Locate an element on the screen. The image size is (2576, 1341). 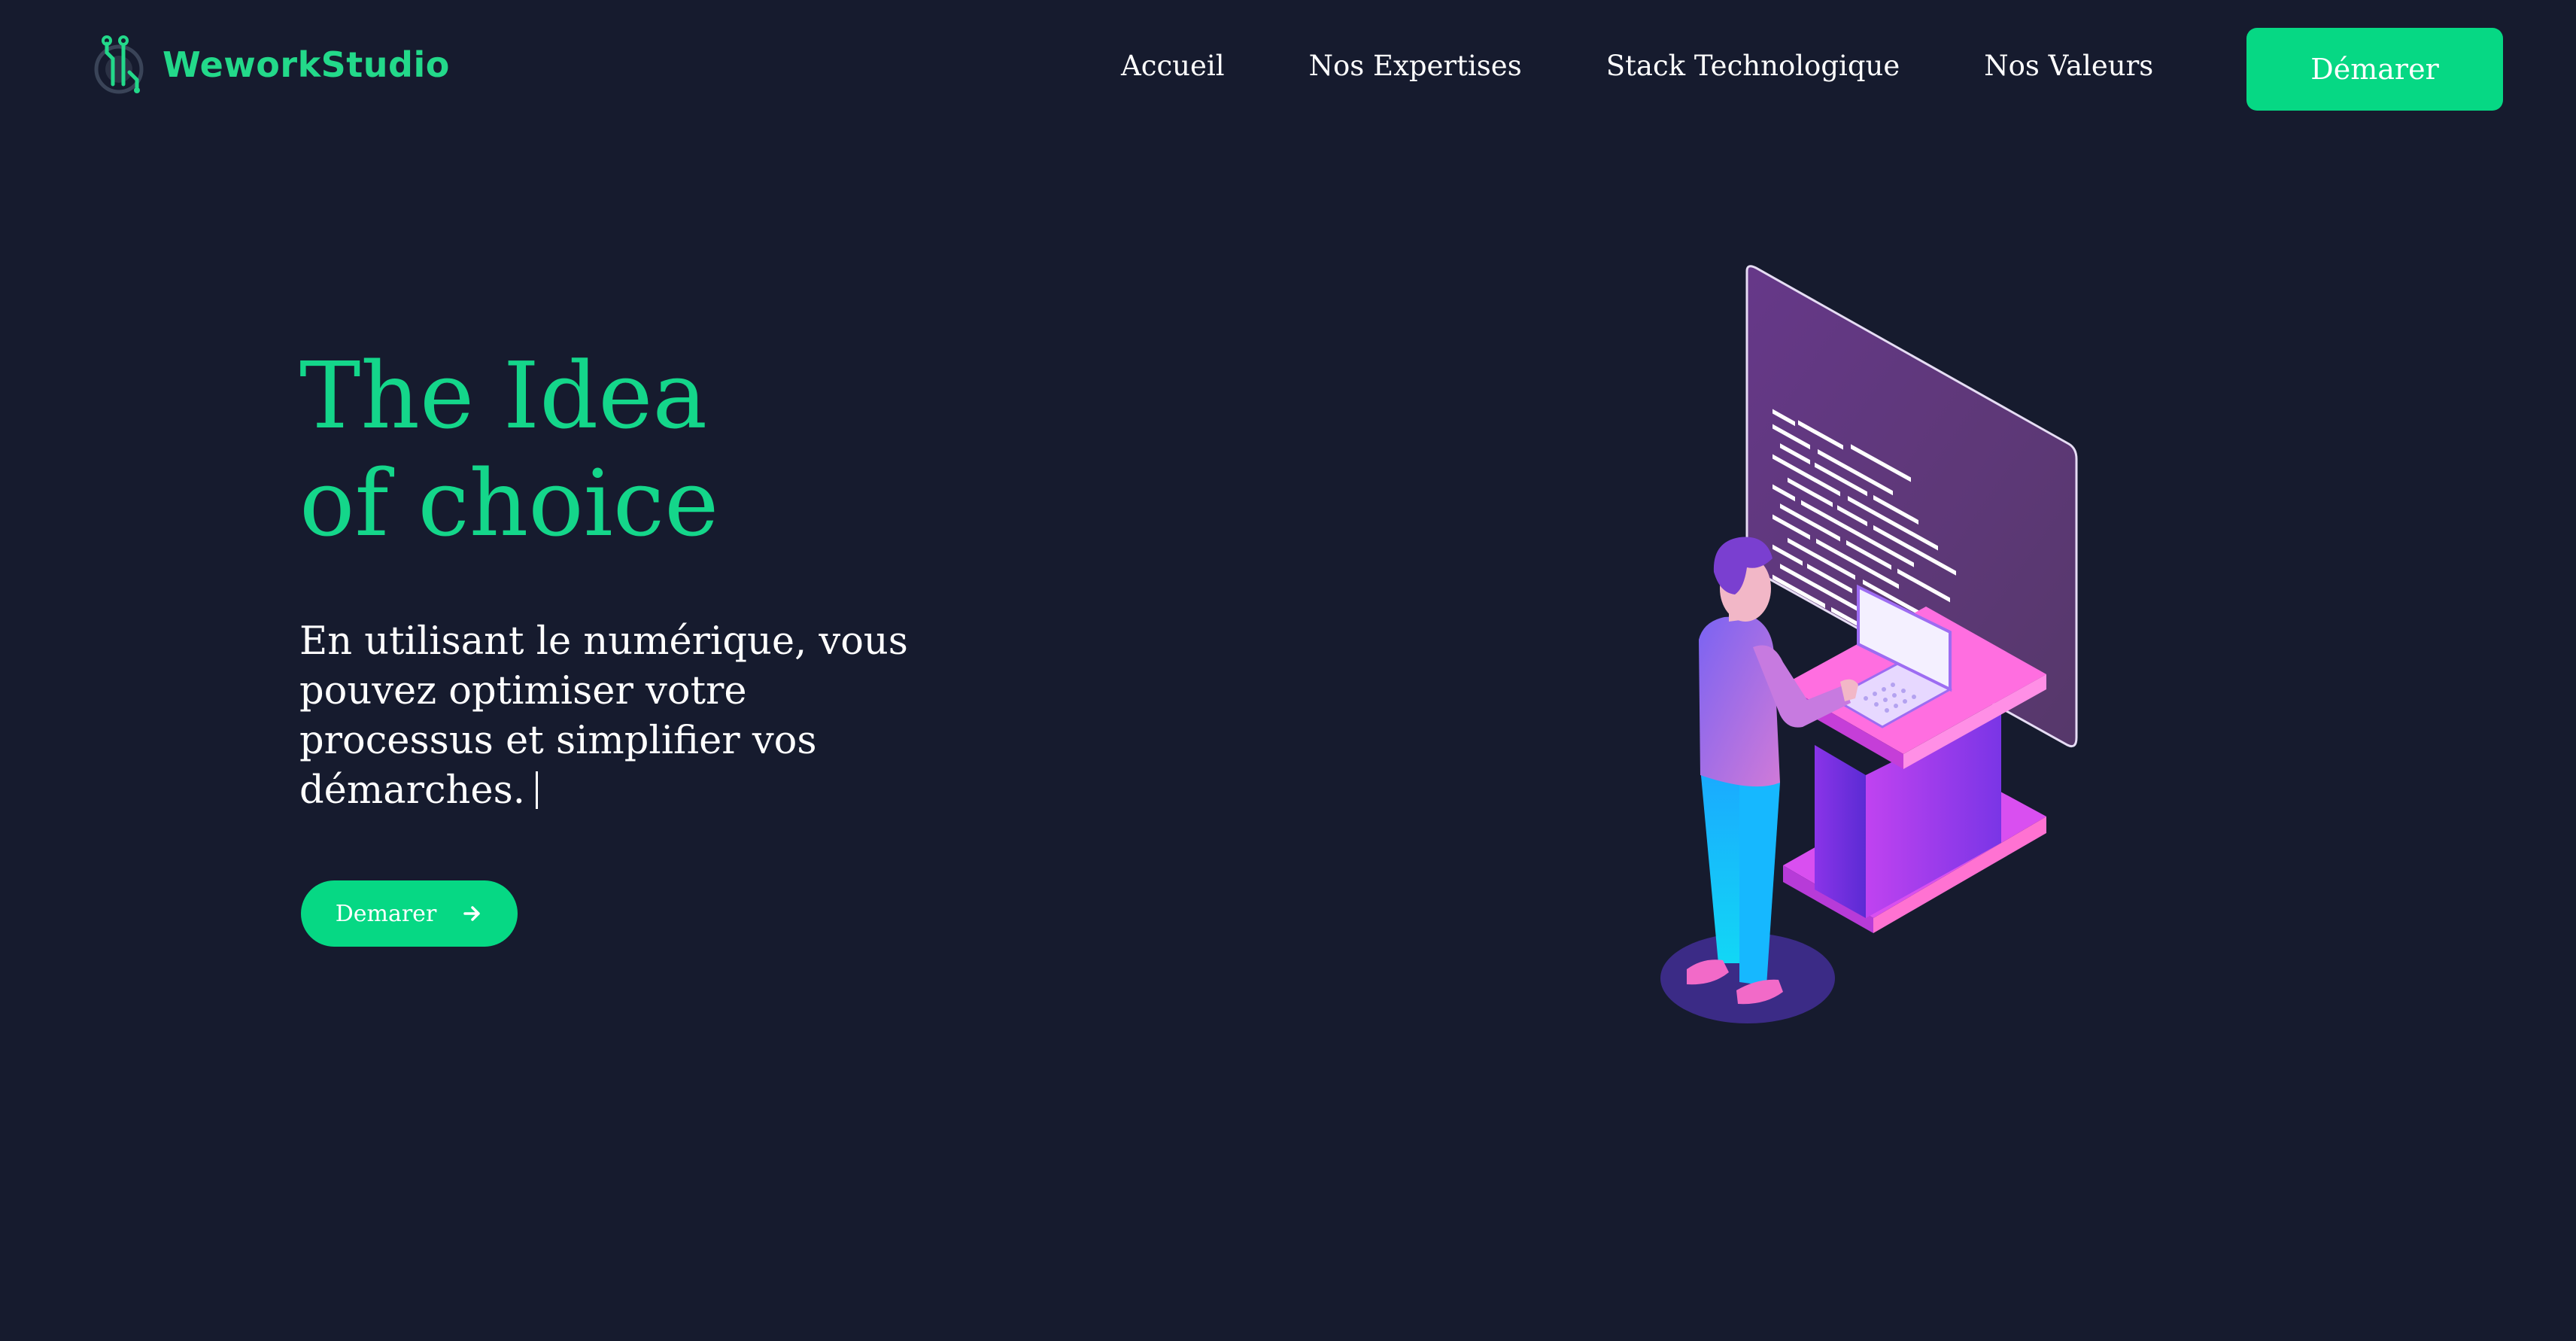
person-body is located at coordinates (1740, 701).